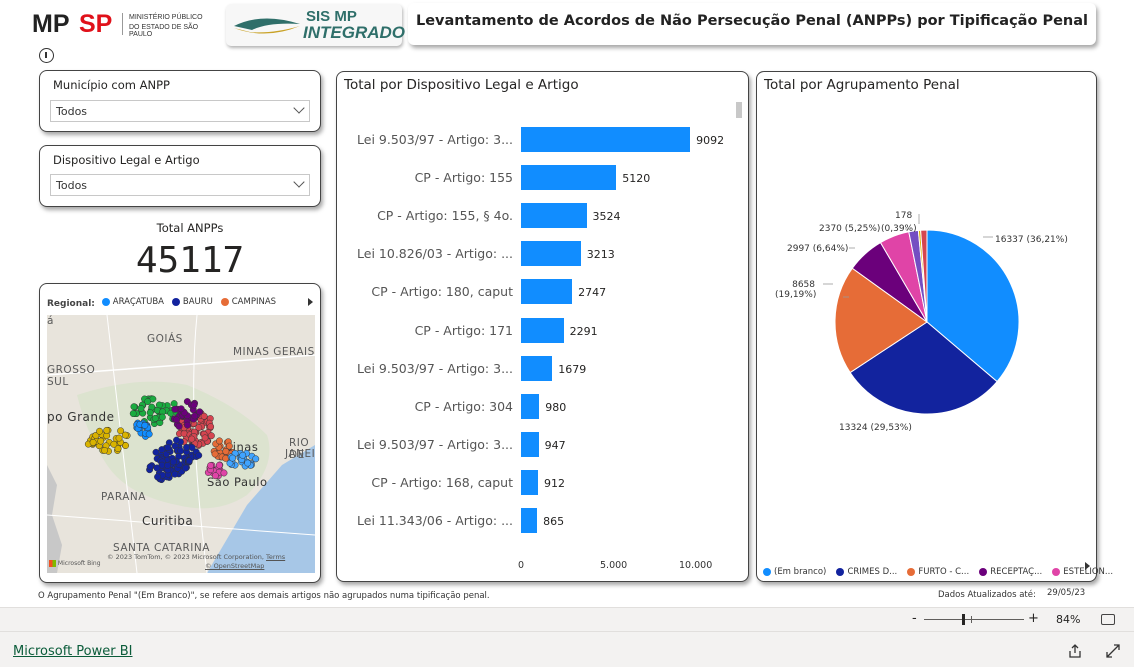  What do you see at coordinates (963, 619) in the screenshot?
I see `zoom-slider-thumb` at bounding box center [963, 619].